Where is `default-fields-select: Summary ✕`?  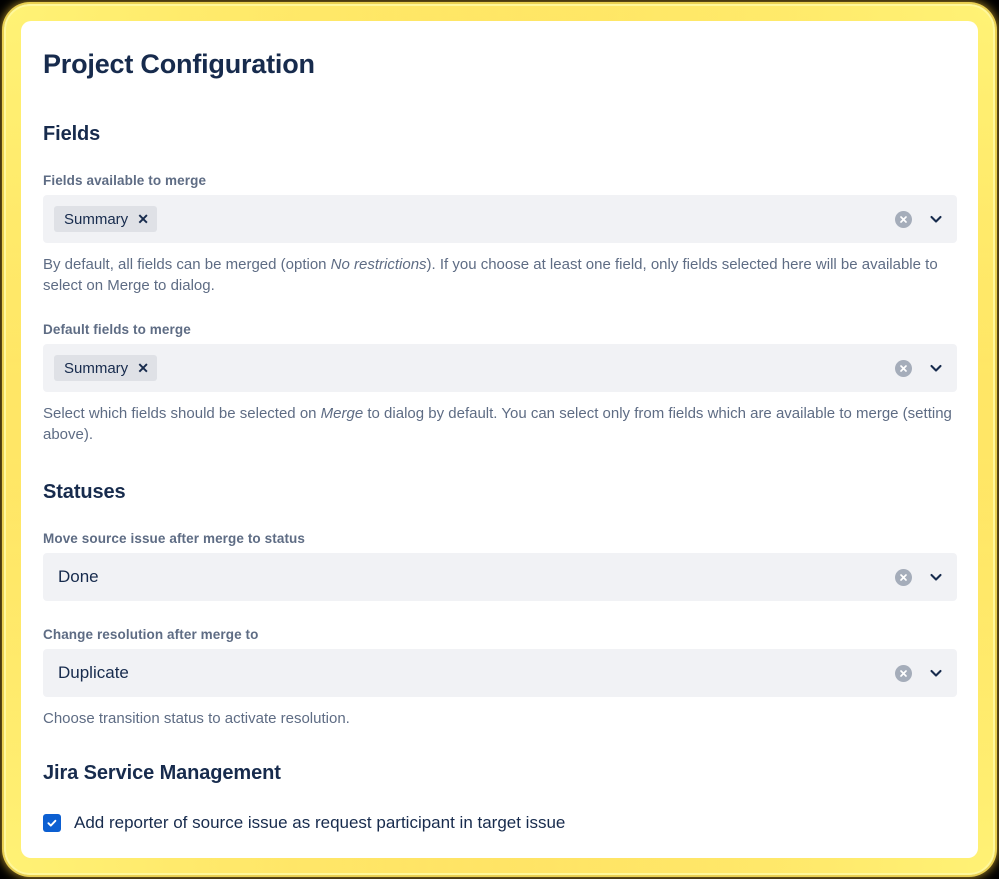
default-fields-select: Summary ✕ is located at coordinates (500, 368).